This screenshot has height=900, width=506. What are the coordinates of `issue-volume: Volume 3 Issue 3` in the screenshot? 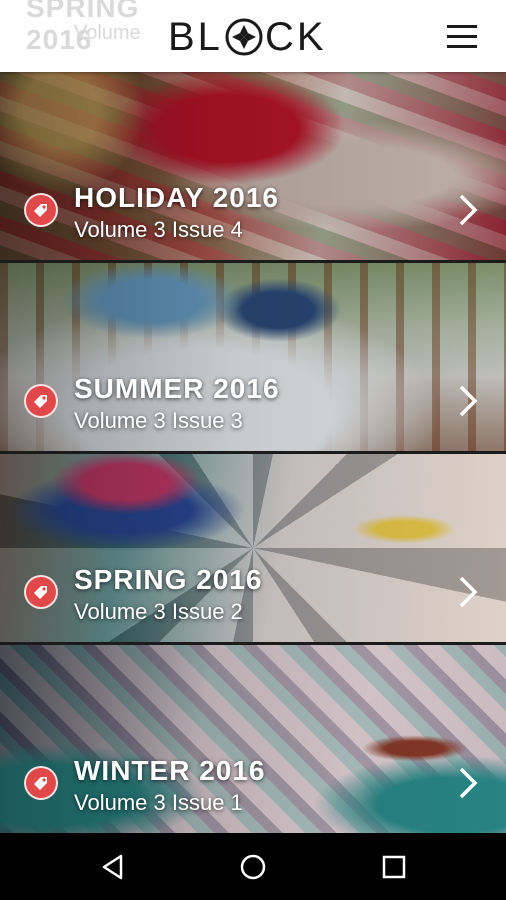 It's located at (158, 420).